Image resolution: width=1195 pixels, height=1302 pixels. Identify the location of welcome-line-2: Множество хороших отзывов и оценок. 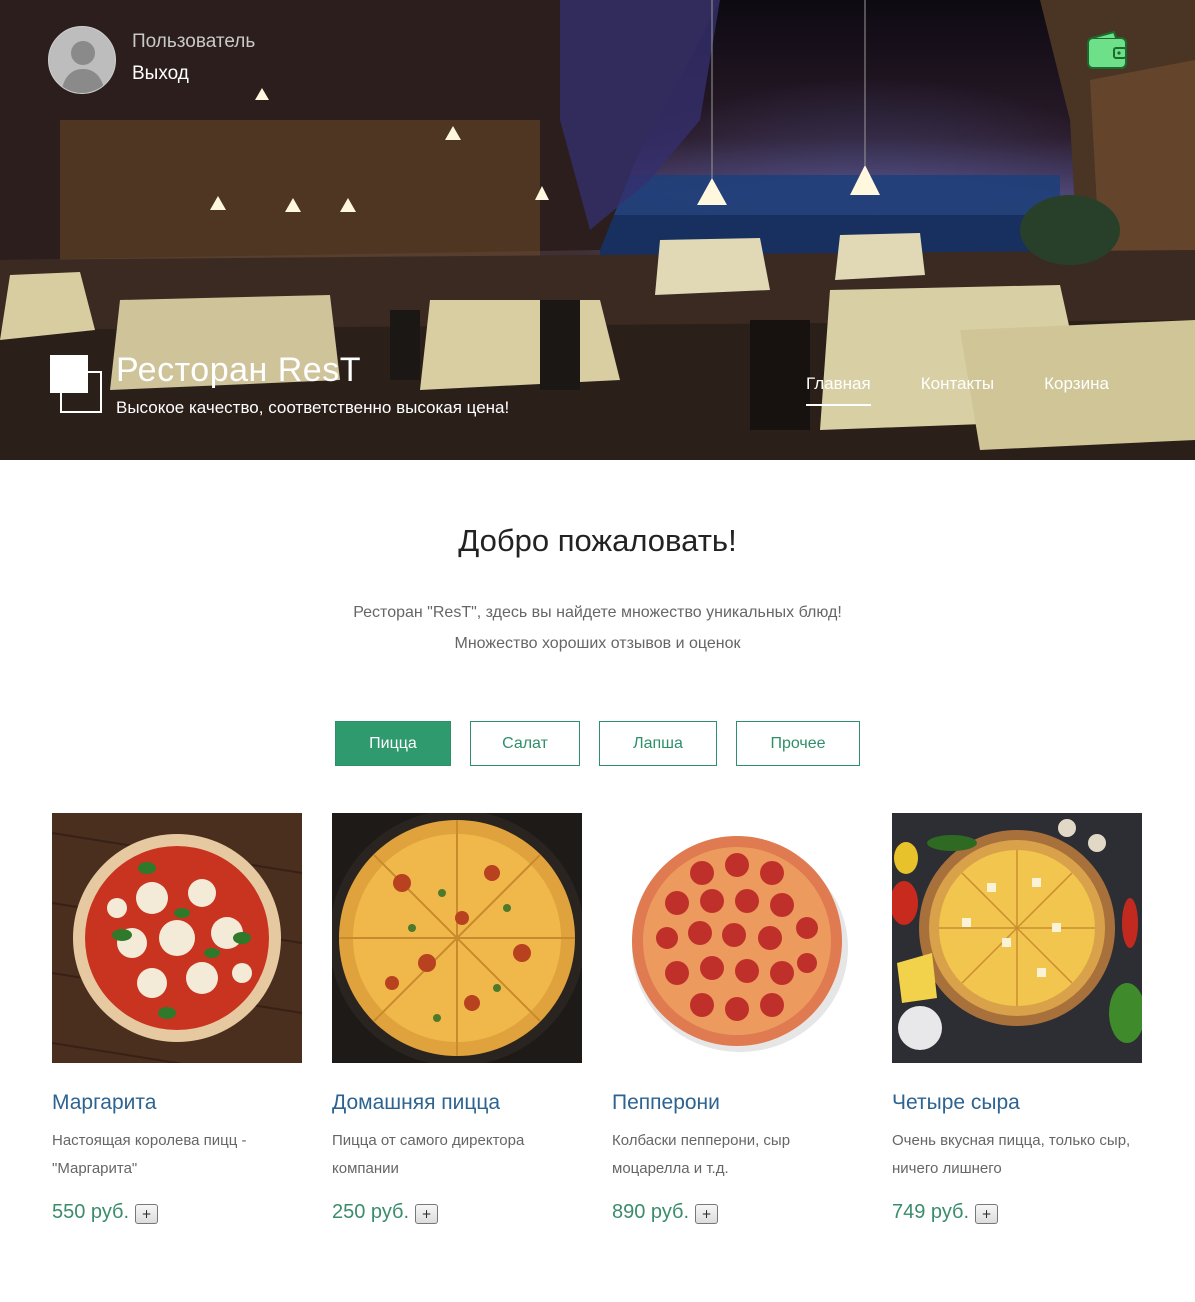
(597, 643).